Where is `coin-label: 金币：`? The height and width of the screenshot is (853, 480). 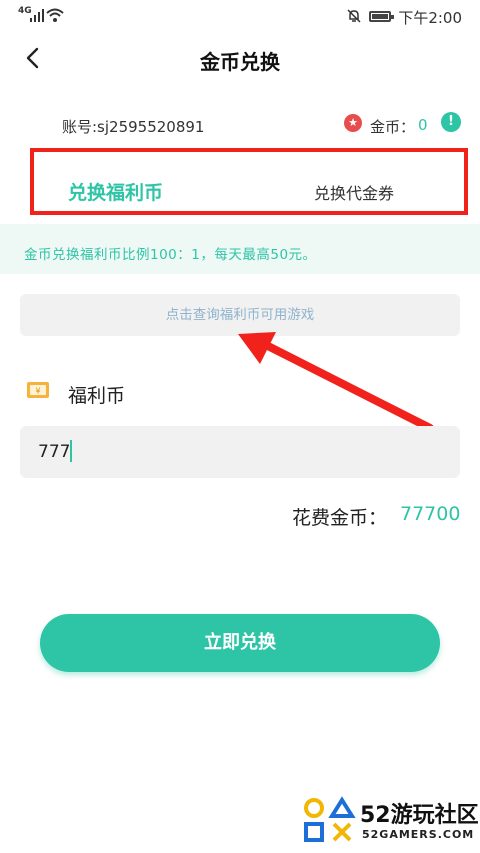
coin-label: 金币： is located at coordinates (393, 127).